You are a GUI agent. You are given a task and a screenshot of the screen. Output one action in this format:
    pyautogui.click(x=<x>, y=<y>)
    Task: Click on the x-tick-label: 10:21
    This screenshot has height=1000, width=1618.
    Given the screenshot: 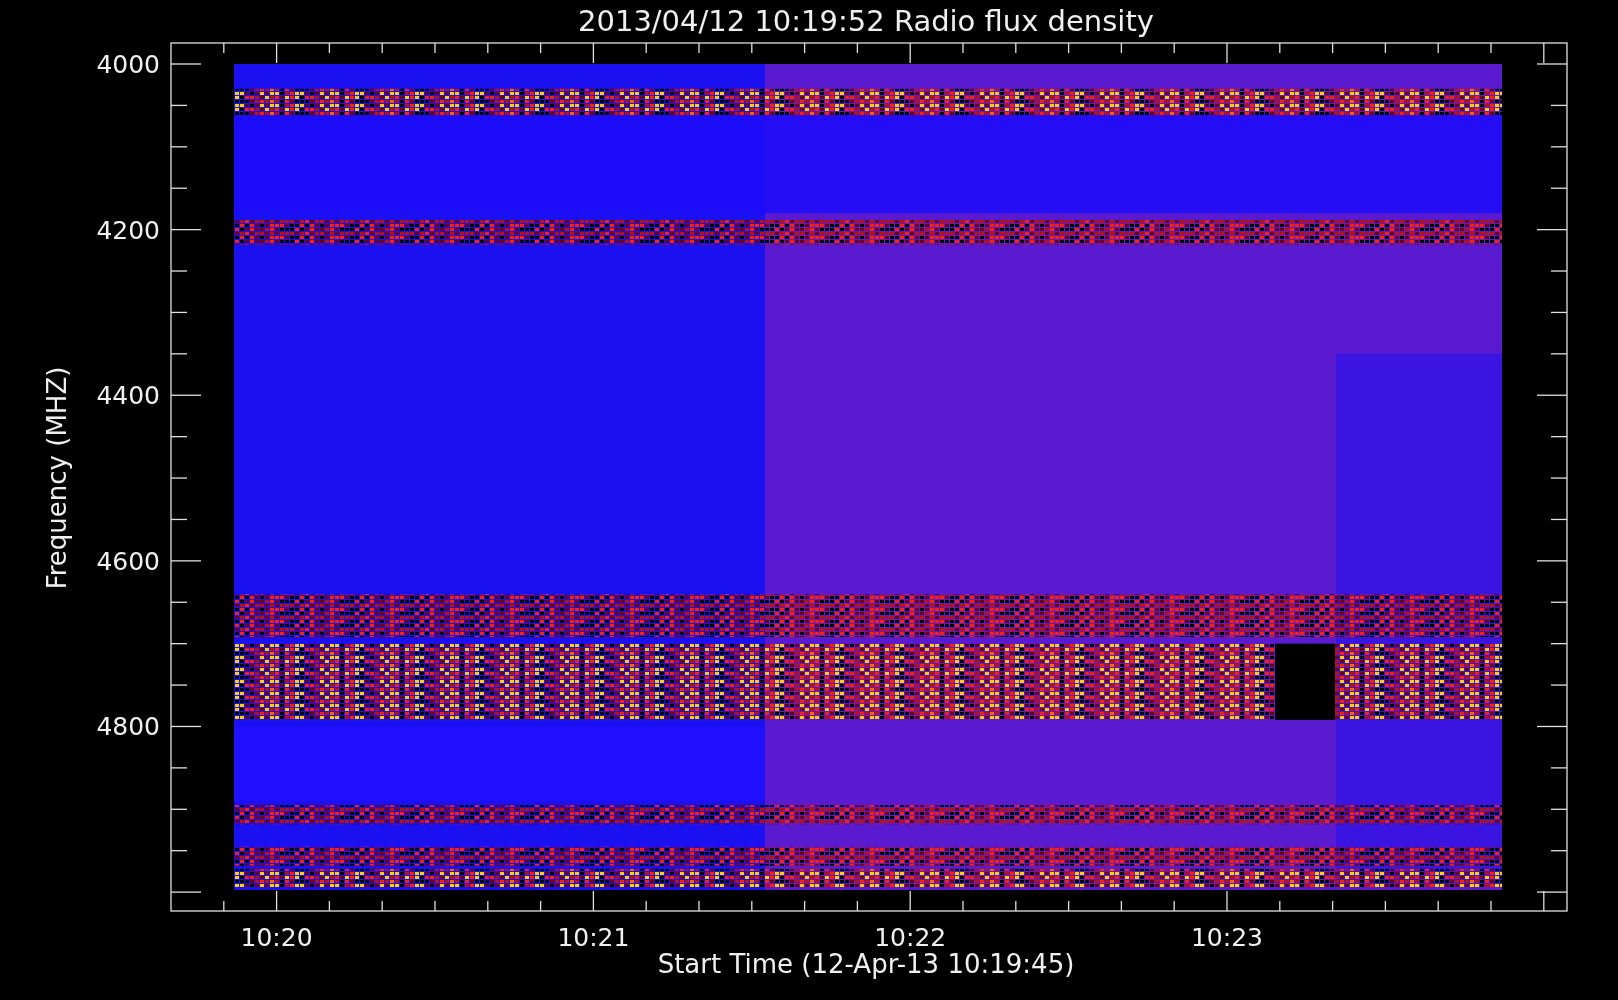 What is the action you would take?
    pyautogui.click(x=593, y=937)
    